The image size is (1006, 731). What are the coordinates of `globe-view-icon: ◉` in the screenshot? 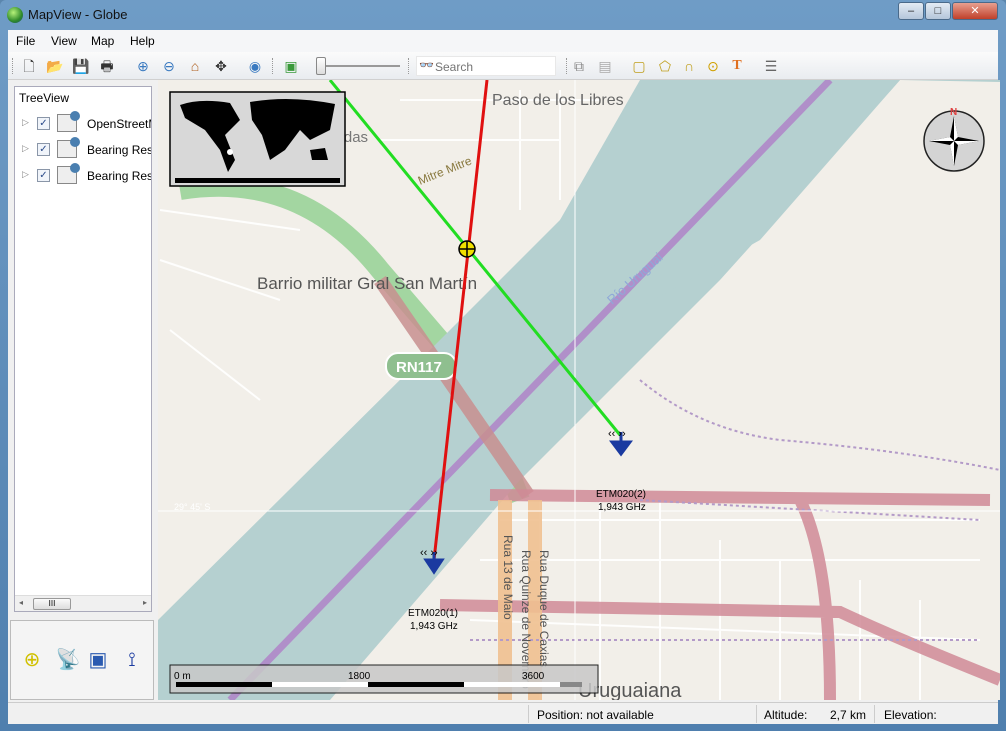 It's located at (255, 66).